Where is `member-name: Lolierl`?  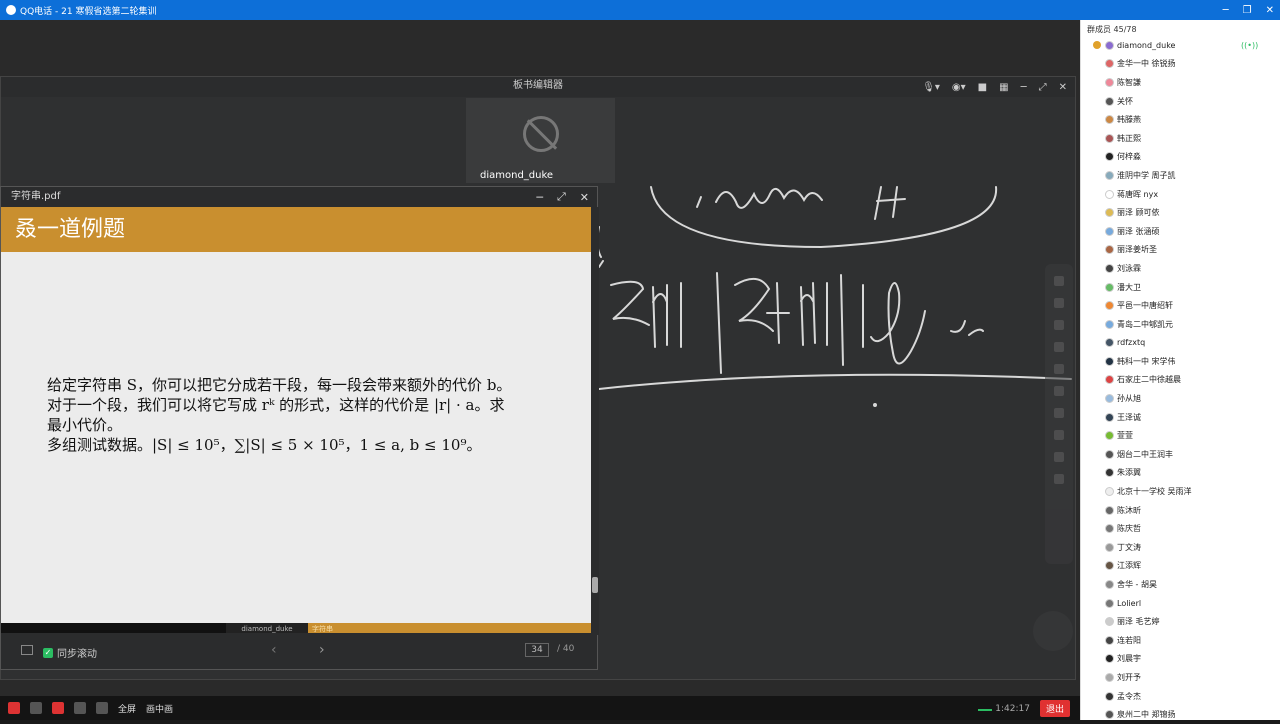 member-name: Lolierl is located at coordinates (1129, 603).